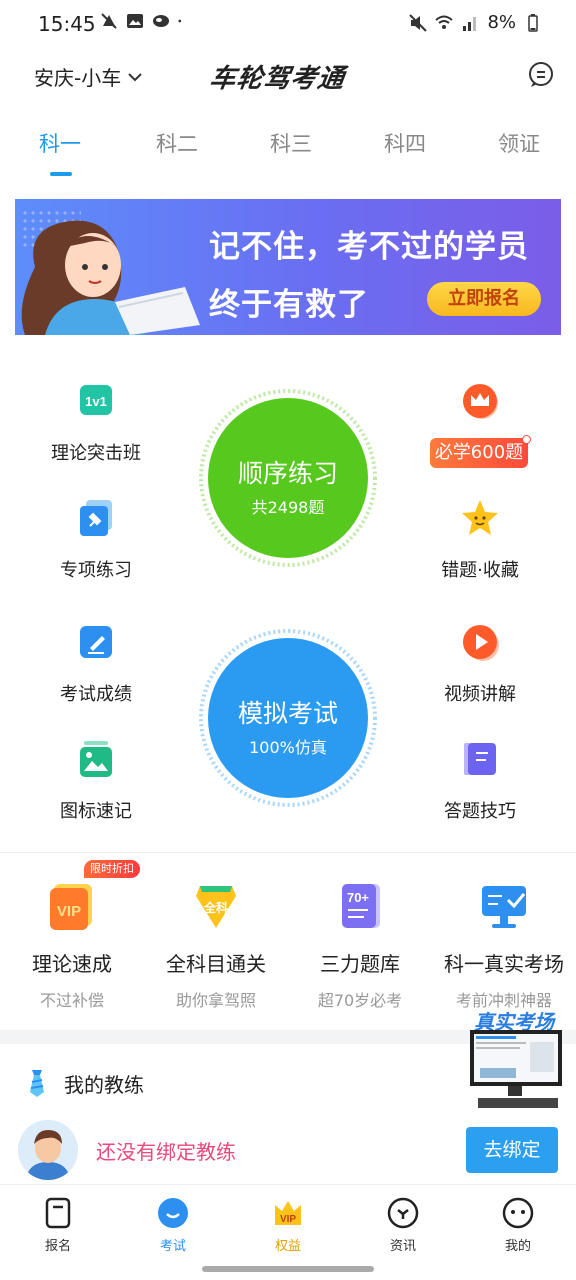 This screenshot has height=1280, width=576. Describe the element at coordinates (516, 1069) in the screenshot. I see `exam-computer-icon` at that location.